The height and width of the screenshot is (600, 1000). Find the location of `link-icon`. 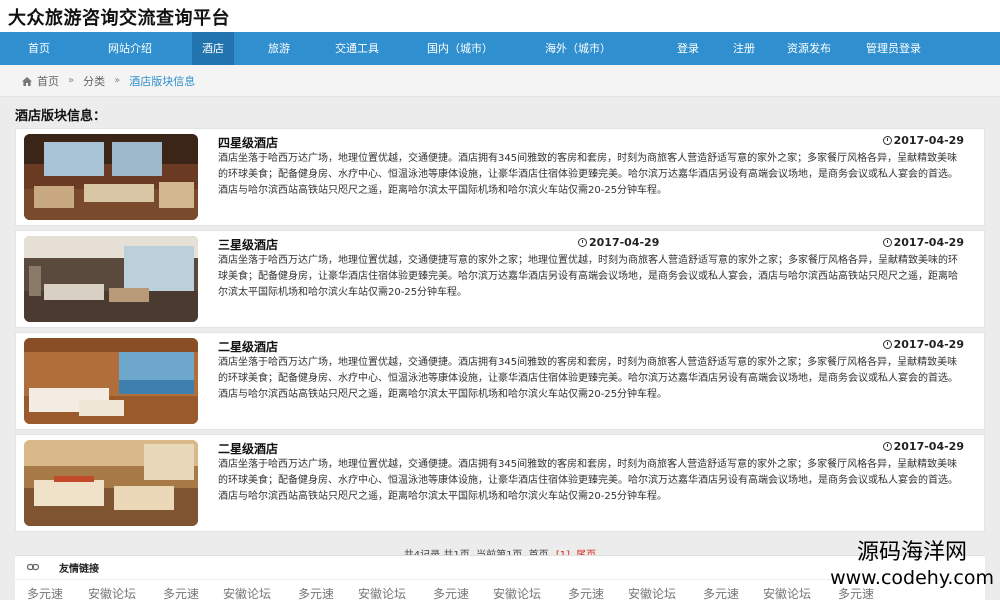

link-icon is located at coordinates (33, 568).